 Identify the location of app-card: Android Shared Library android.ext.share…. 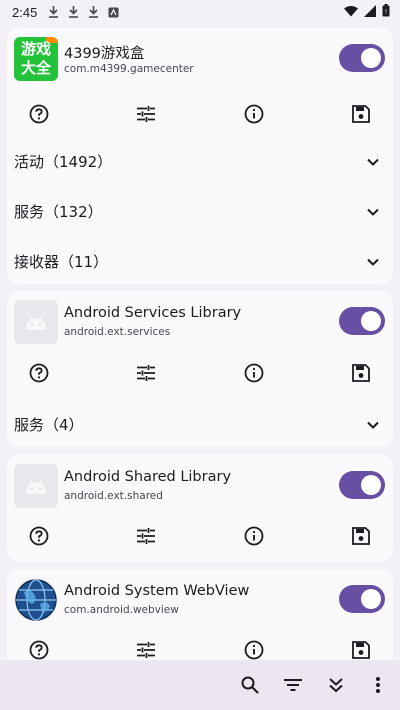
(200, 508).